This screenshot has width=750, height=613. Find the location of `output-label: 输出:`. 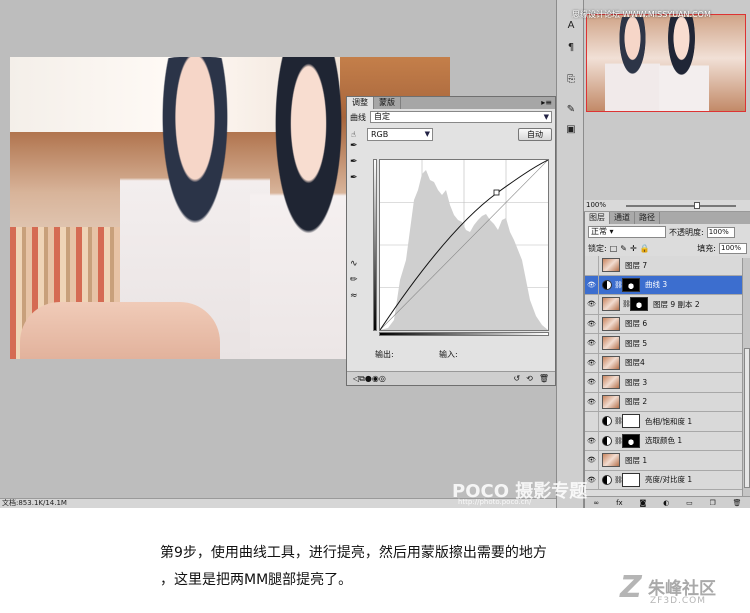

output-label: 输出: is located at coordinates (384, 354).